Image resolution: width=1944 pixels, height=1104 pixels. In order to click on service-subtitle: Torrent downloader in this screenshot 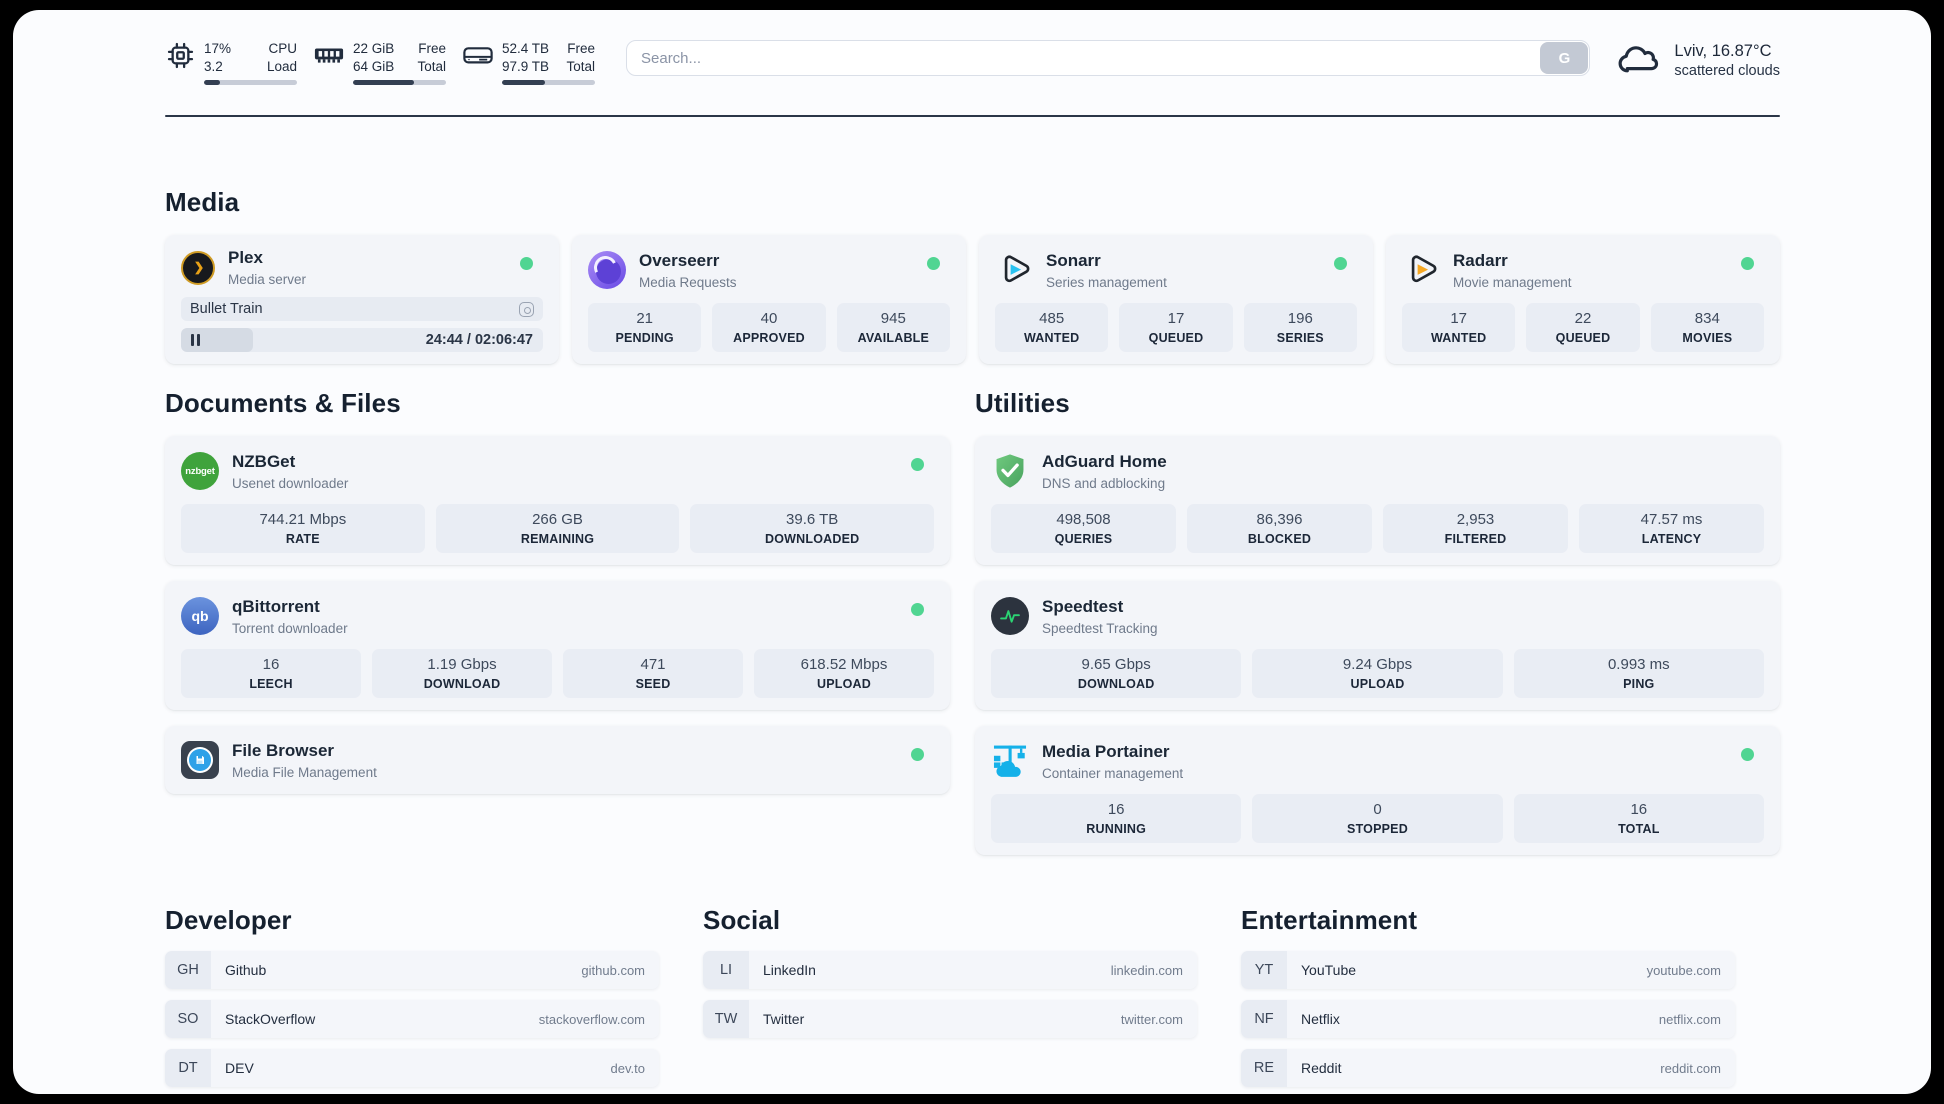, I will do `click(290, 628)`.